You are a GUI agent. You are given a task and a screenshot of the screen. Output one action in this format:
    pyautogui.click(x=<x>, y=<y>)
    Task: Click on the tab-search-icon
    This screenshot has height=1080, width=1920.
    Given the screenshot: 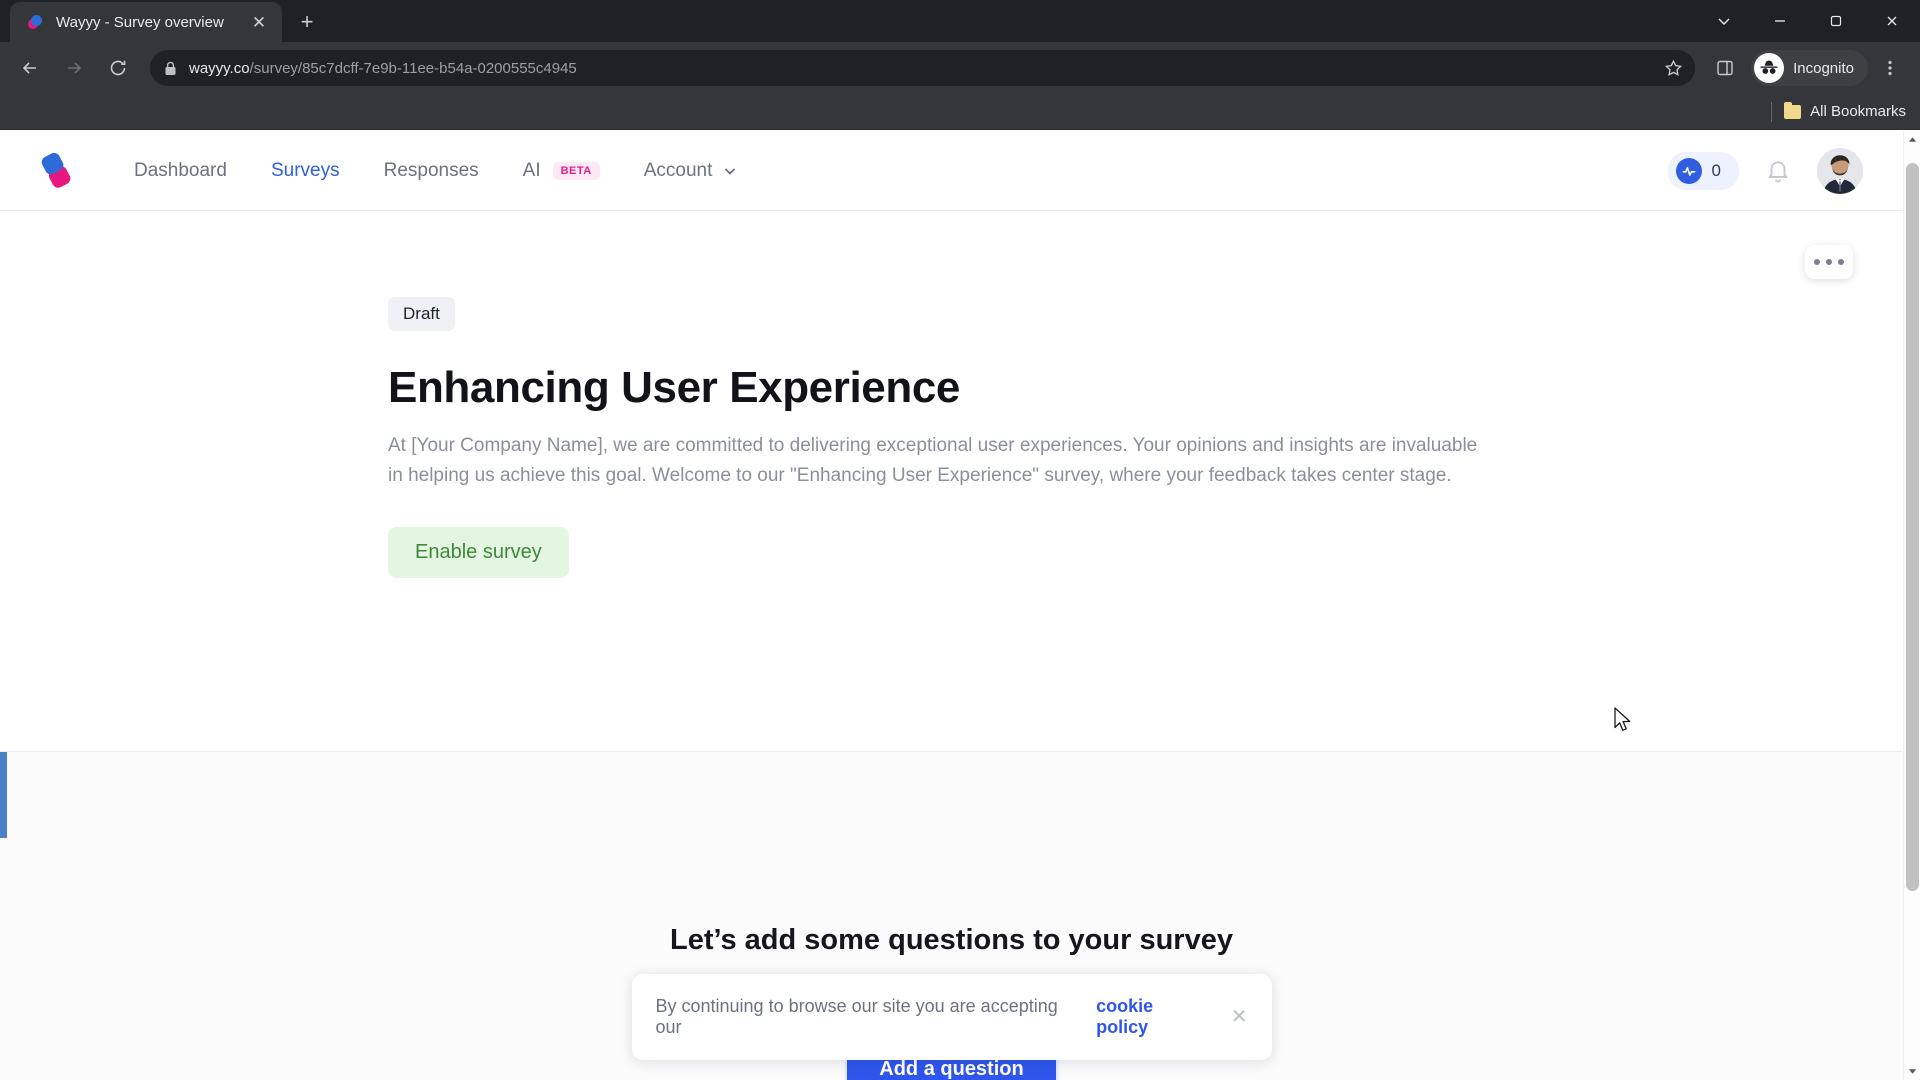 What is the action you would take?
    pyautogui.click(x=1724, y=21)
    